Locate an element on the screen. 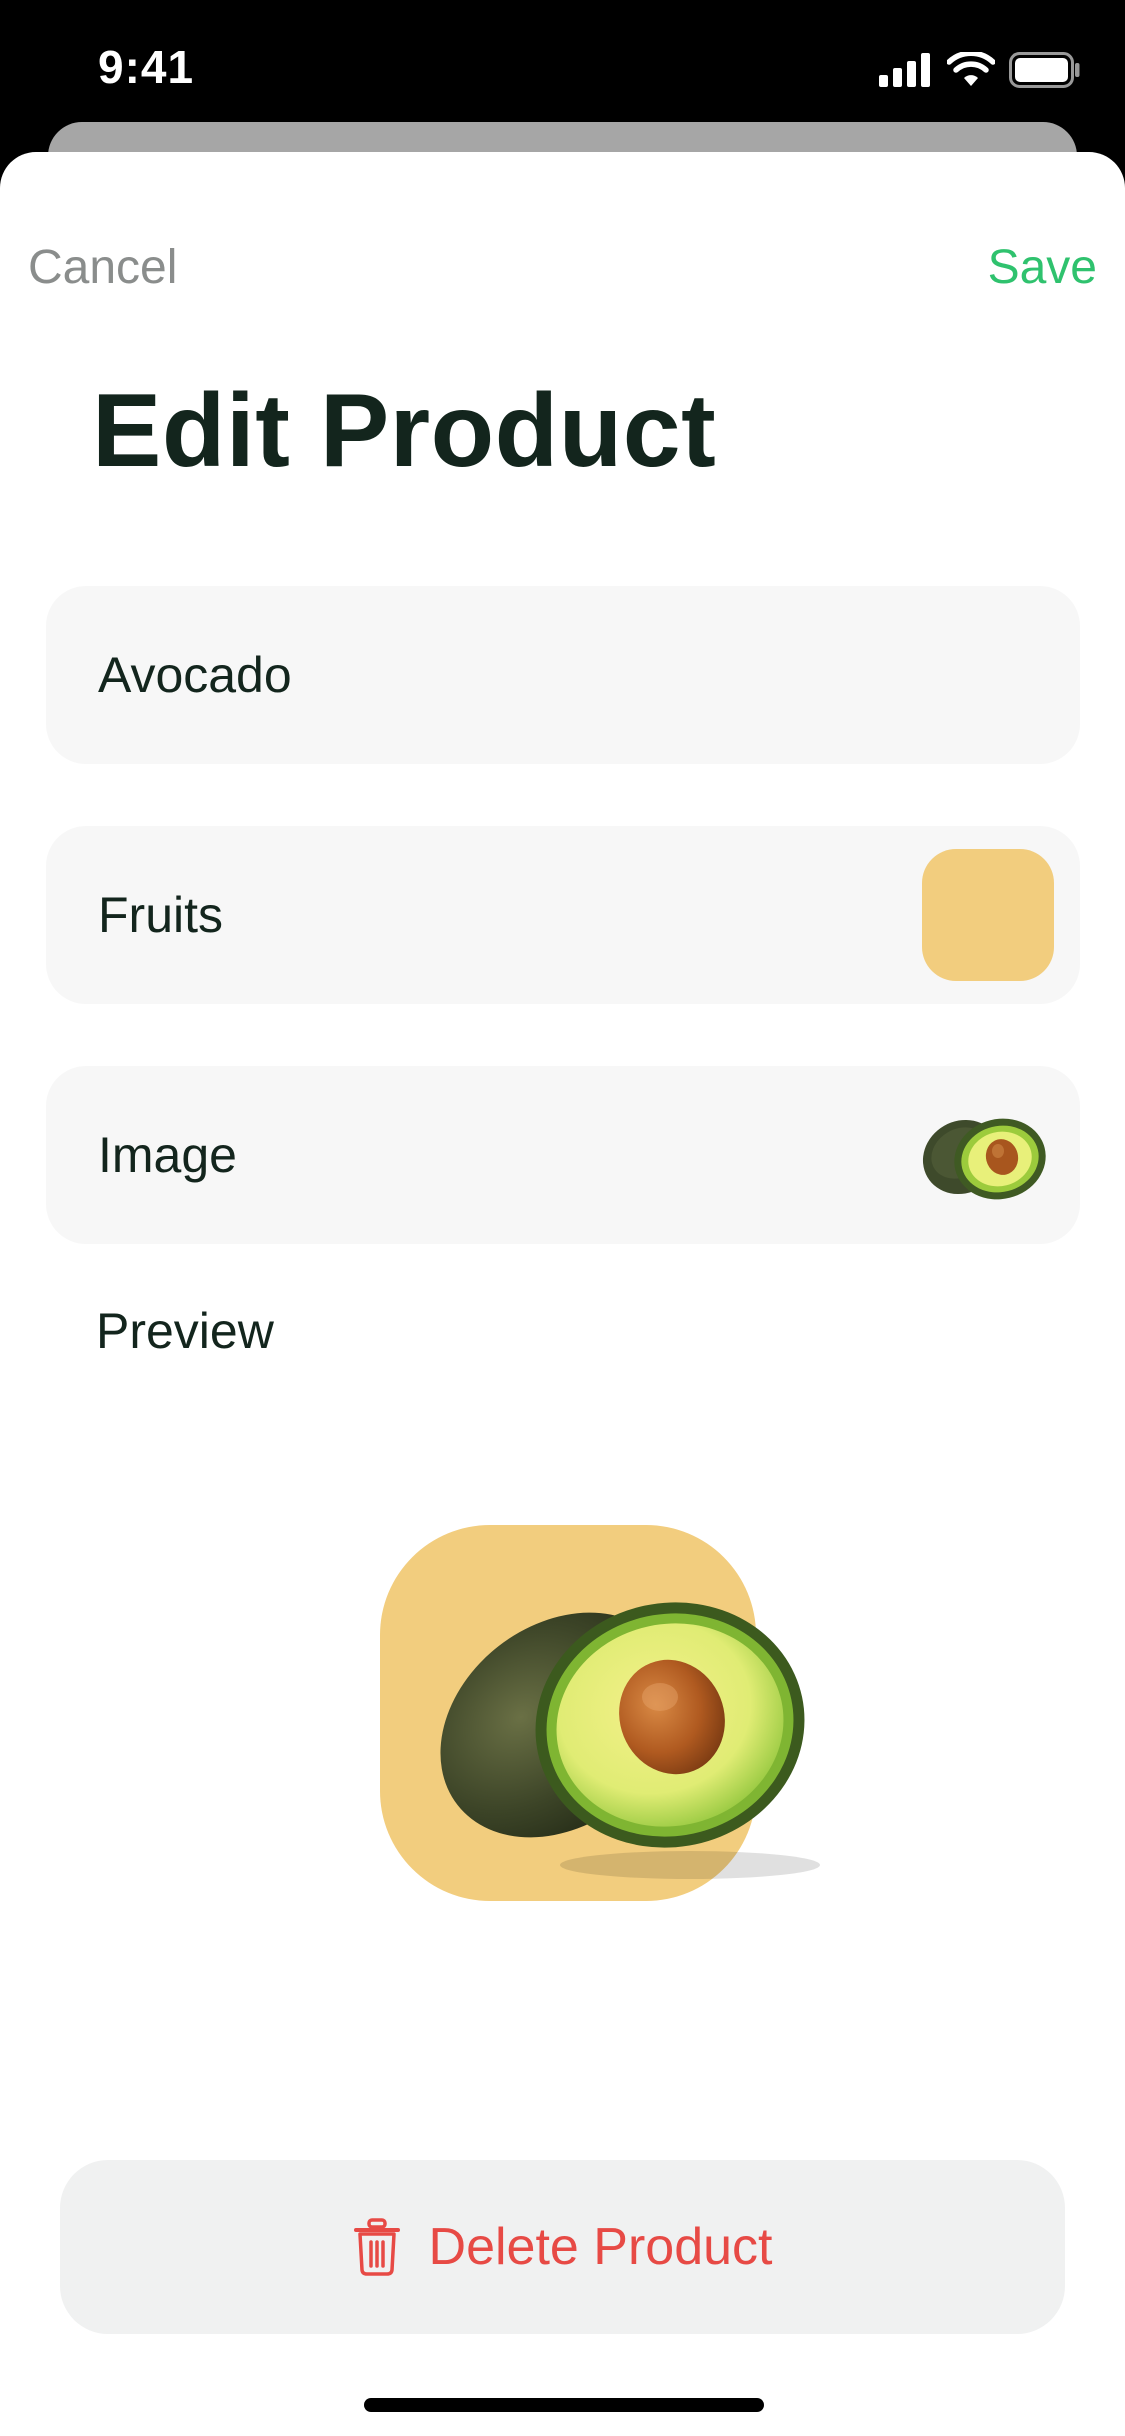 This screenshot has width=1125, height=2436. preview-label: Preview is located at coordinates (185, 1331).